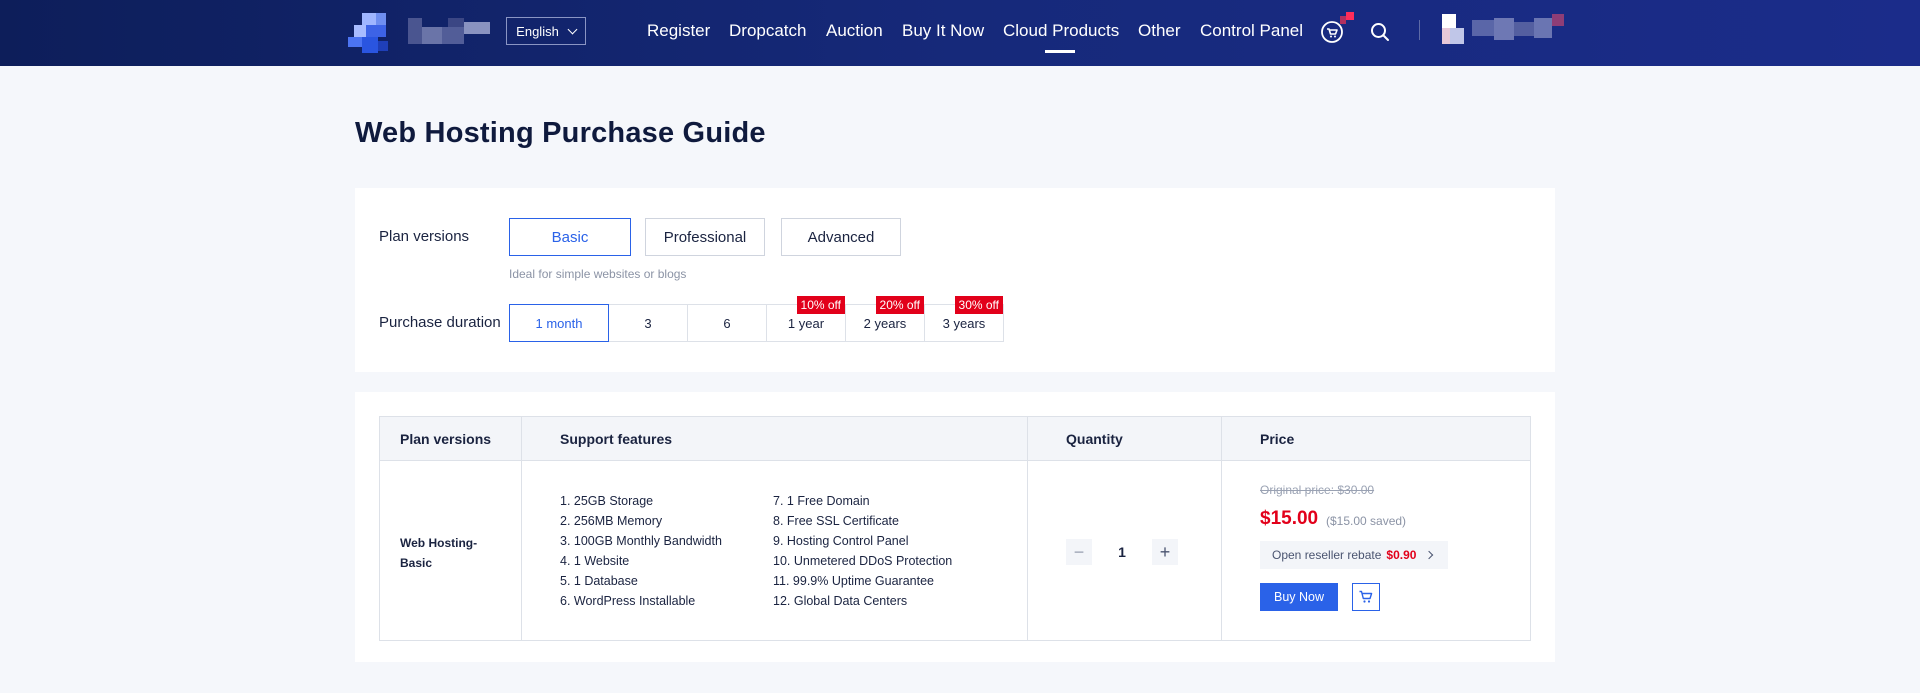 The image size is (1920, 693). What do you see at coordinates (1317, 490) in the screenshot?
I see `original-price: Original price: $30.00` at bounding box center [1317, 490].